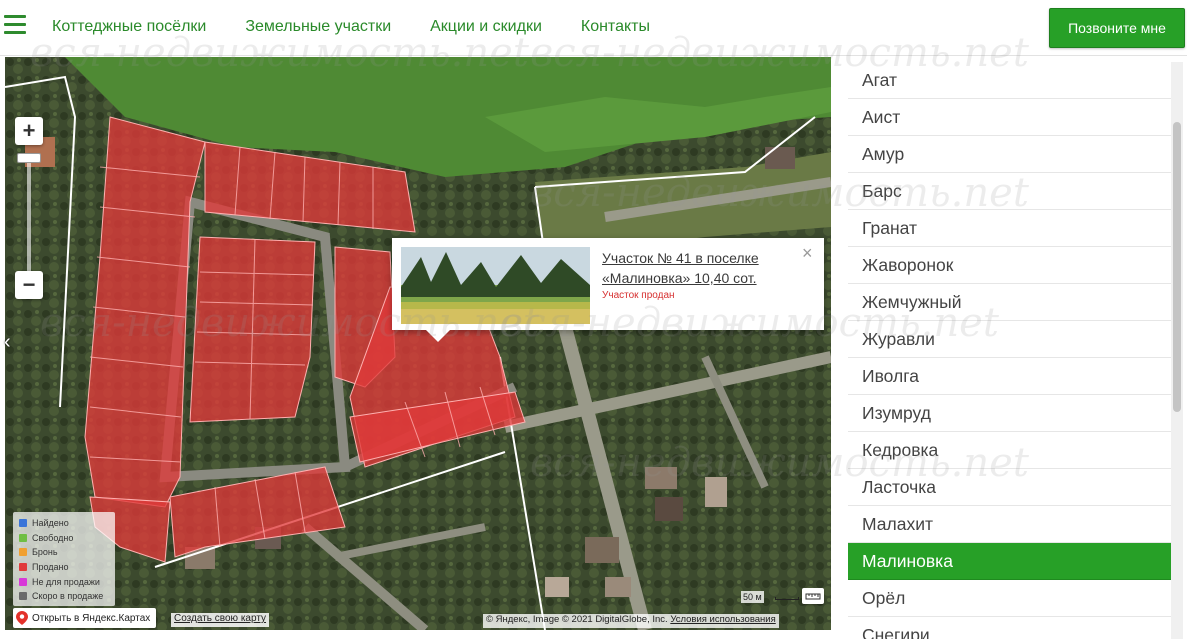 This screenshot has width=1187, height=639. I want to click on list-scrollbar, so click(1177, 350).